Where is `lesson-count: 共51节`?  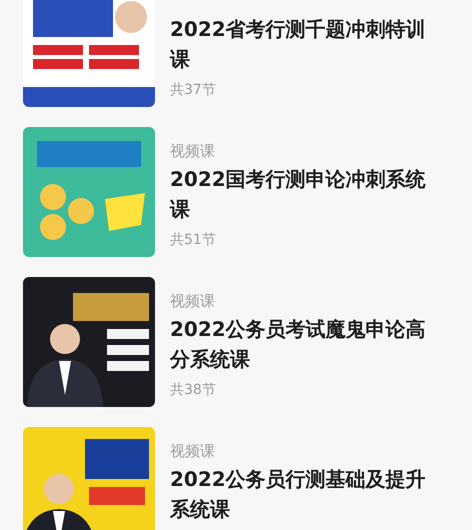 lesson-count: 共51节 is located at coordinates (193, 240).